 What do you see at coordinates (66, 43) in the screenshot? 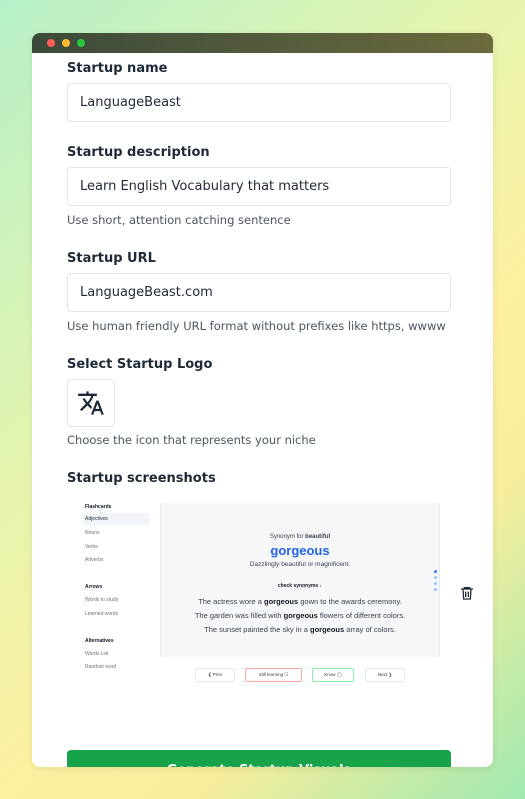
I see `minimize-window-button` at bounding box center [66, 43].